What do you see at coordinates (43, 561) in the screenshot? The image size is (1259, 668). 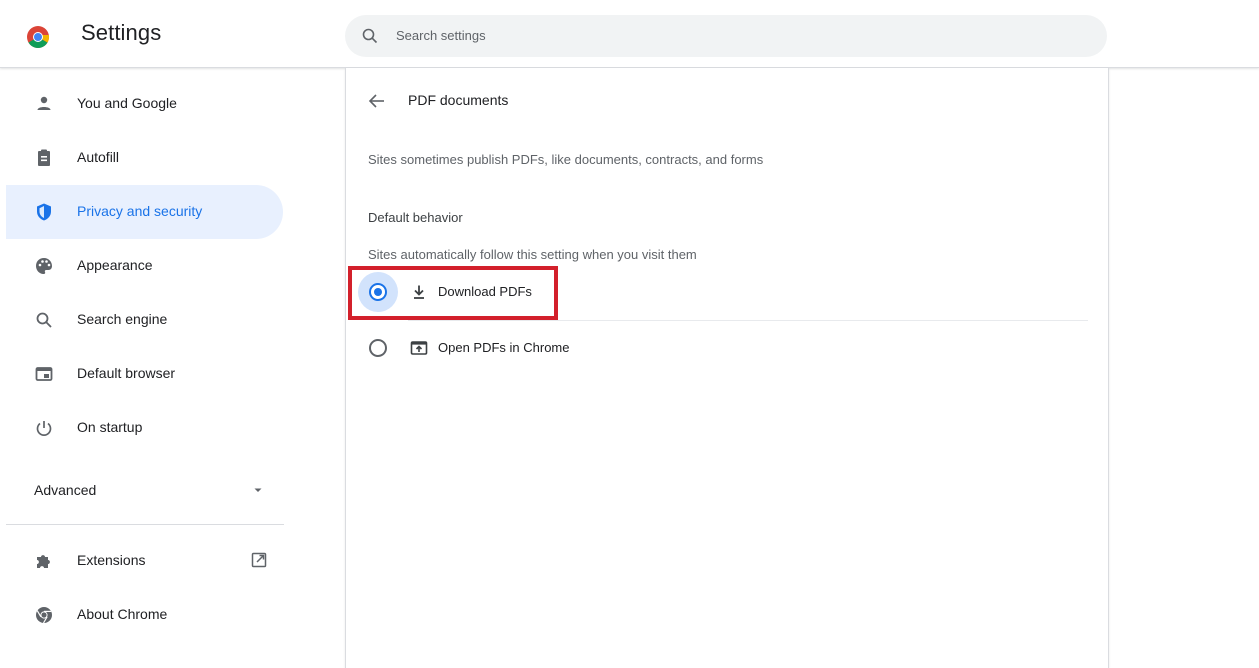 I see `puzzle-icon` at bounding box center [43, 561].